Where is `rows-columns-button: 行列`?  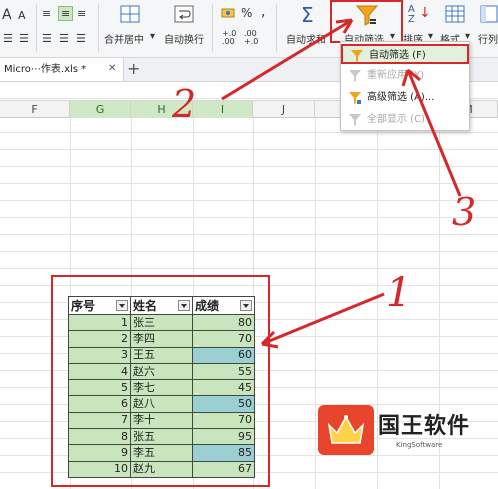
rows-columns-button: 行列 is located at coordinates (488, 38).